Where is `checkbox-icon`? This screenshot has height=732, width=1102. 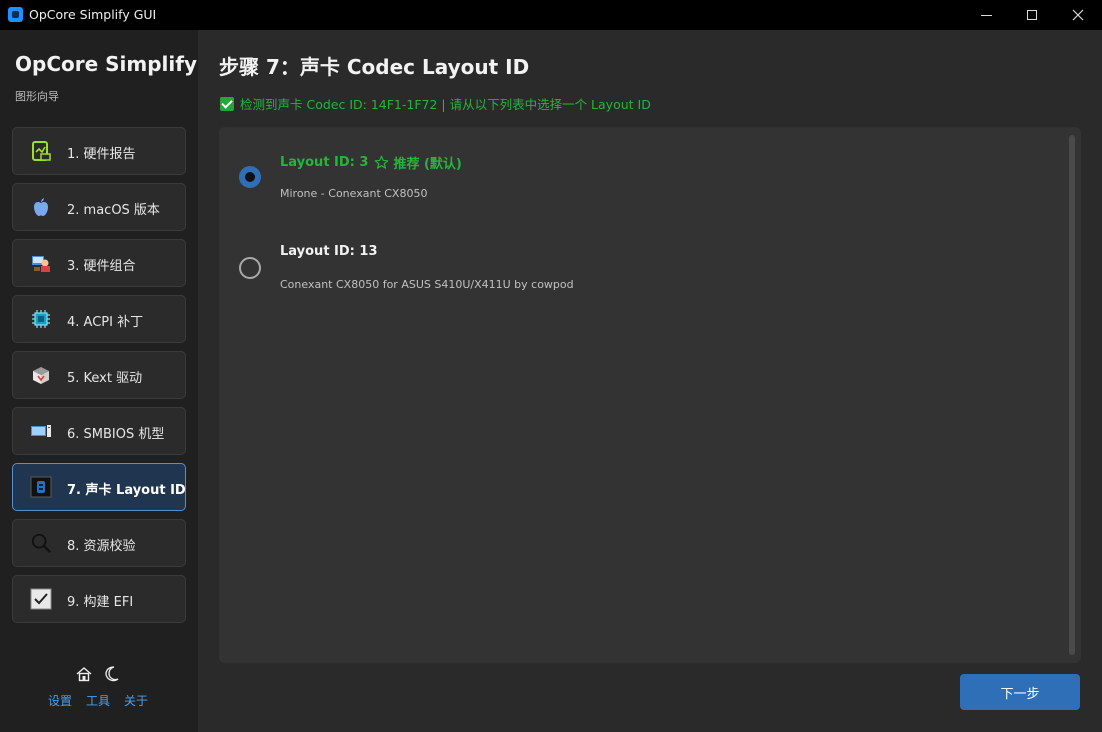 checkbox-icon is located at coordinates (41, 599).